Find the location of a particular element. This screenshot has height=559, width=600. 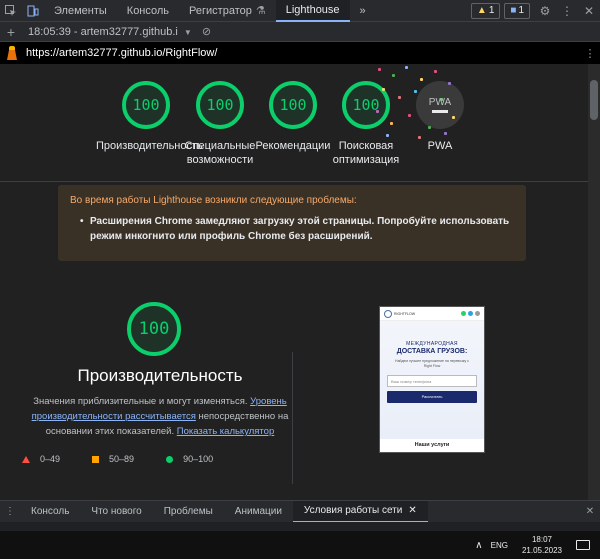

warnings-badge: ▲ 1 is located at coordinates (485, 10).